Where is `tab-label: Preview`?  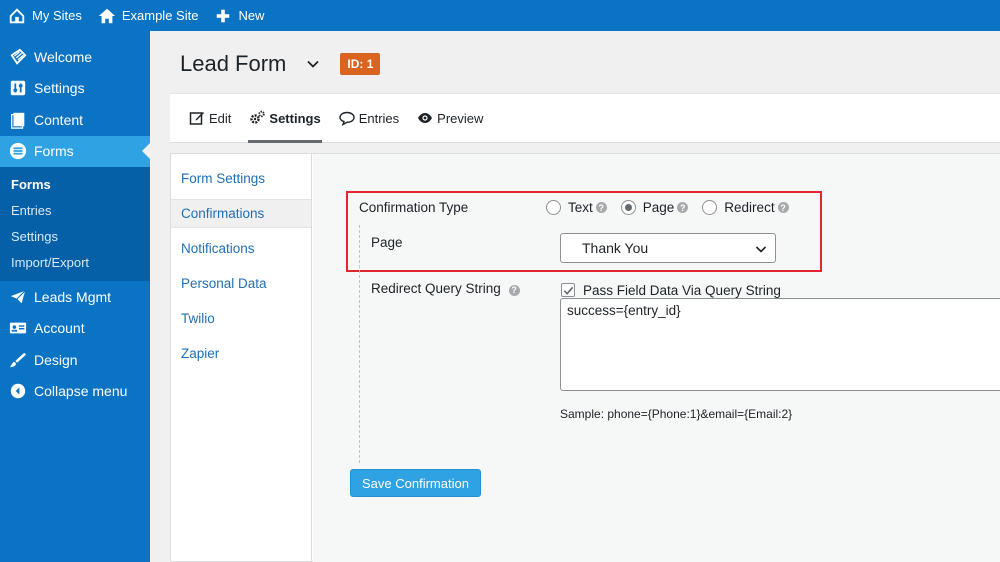
tab-label: Preview is located at coordinates (460, 118).